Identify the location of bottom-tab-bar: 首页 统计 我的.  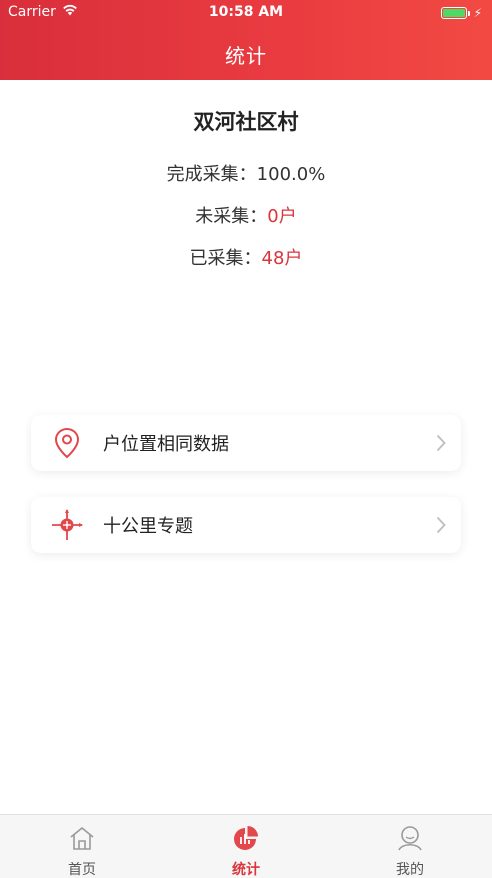
(246, 846).